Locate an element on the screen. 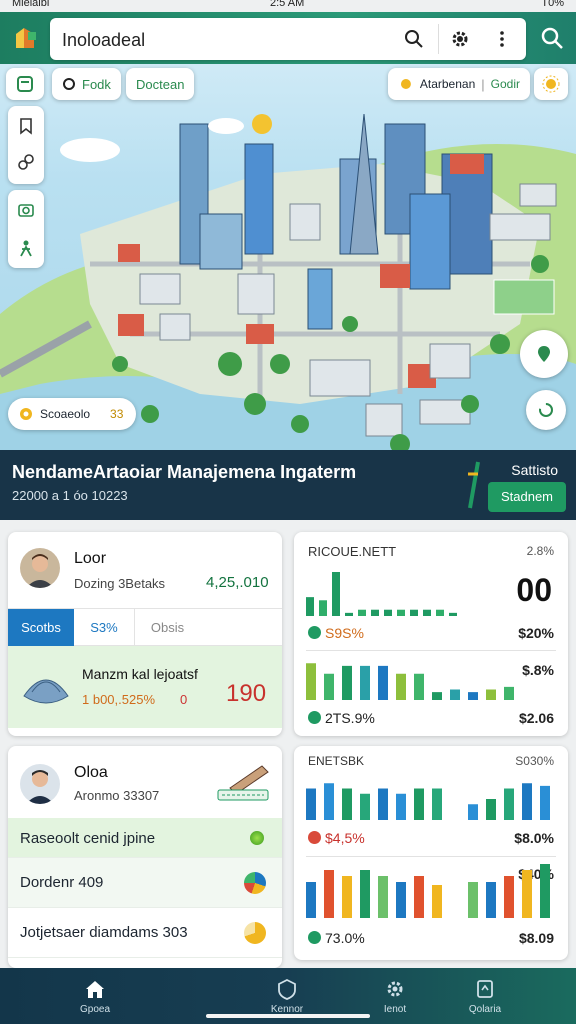  card-value: 4,25,.010 is located at coordinates (237, 582).